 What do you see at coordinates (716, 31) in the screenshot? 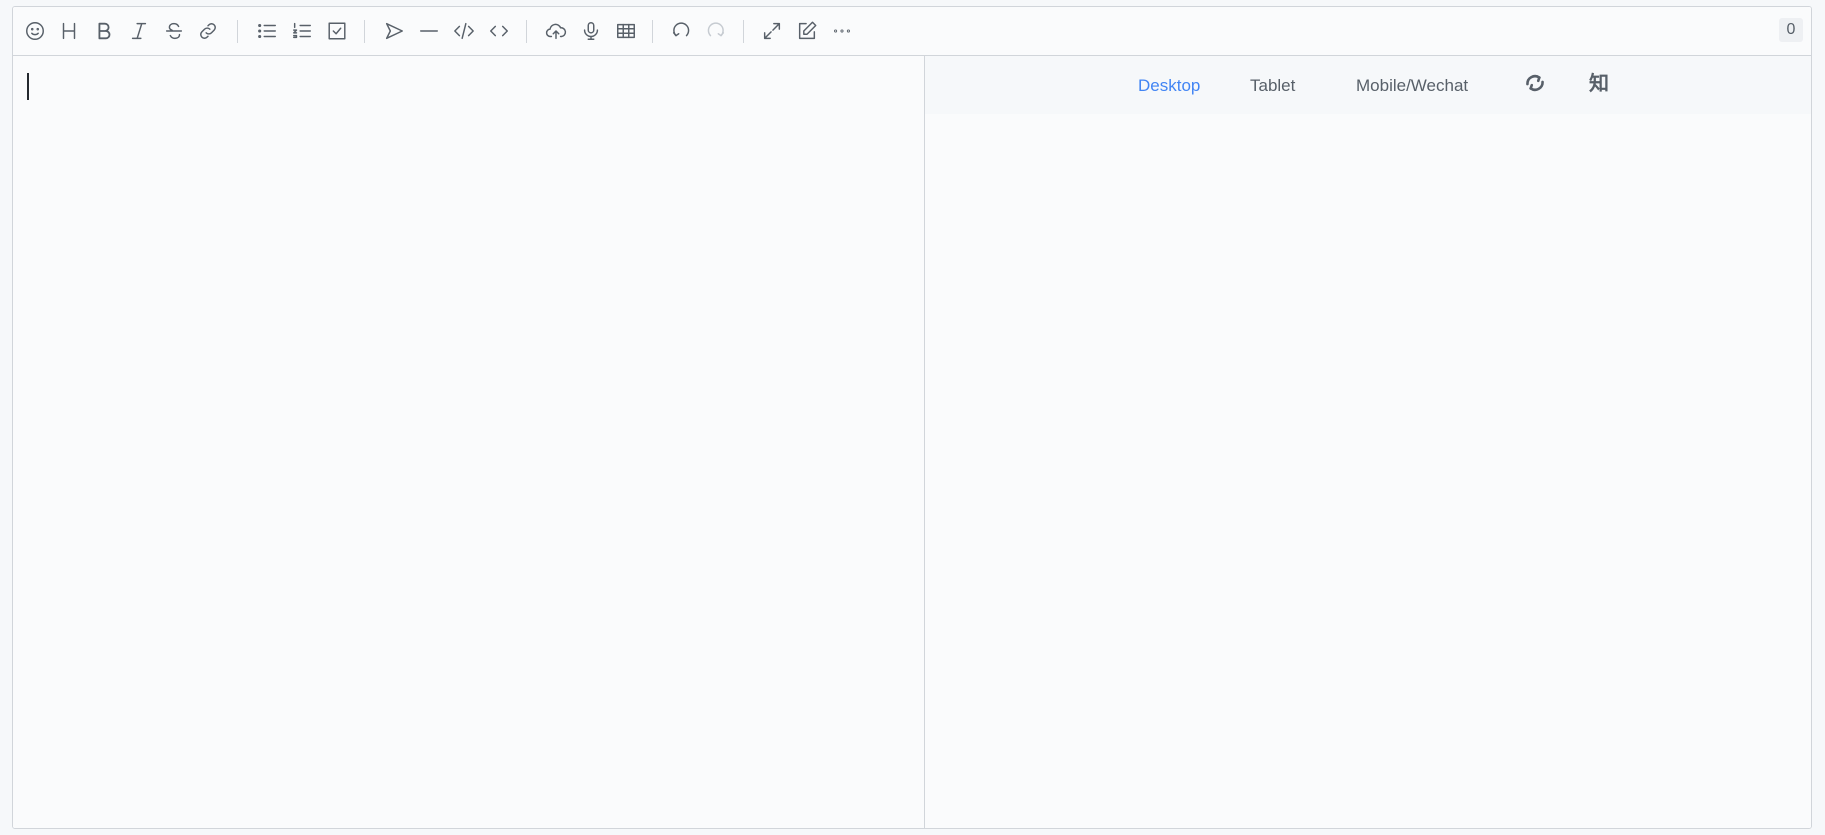
I see `redo-icon` at bounding box center [716, 31].